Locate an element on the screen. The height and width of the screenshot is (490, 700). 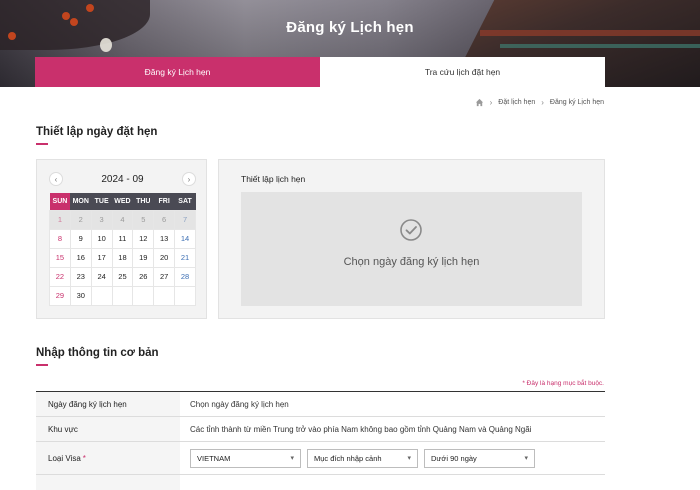
form-label: Khu vực is located at coordinates (108, 429).